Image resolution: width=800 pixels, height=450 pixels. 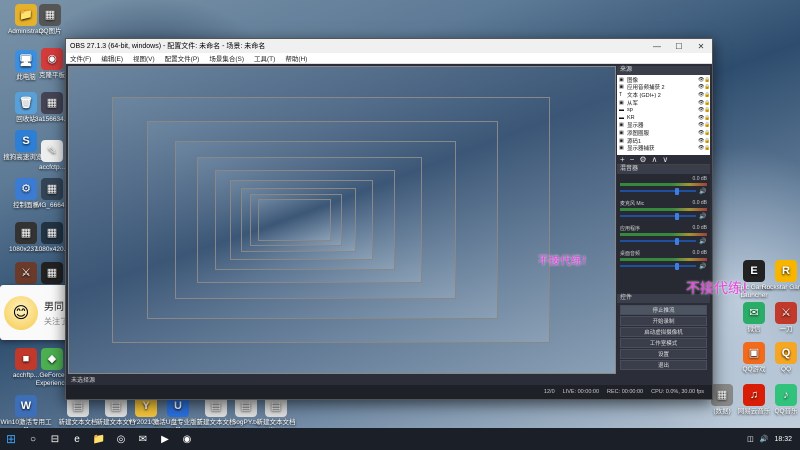 I want to click on mixer-title: 混音器, so click(x=663, y=169).